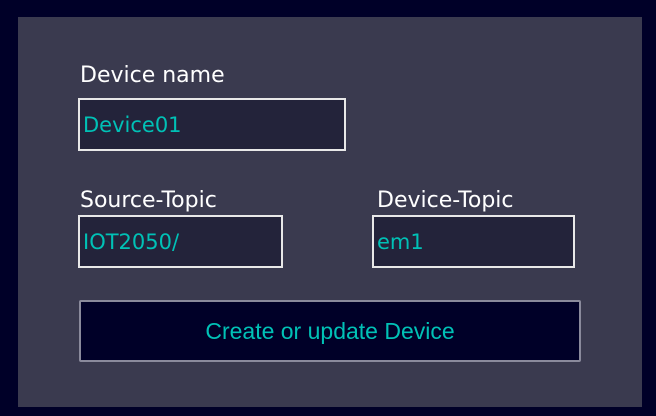 This screenshot has height=416, width=656. Describe the element at coordinates (330, 331) in the screenshot. I see `create-or-update-device-button: Create or update Device` at that location.